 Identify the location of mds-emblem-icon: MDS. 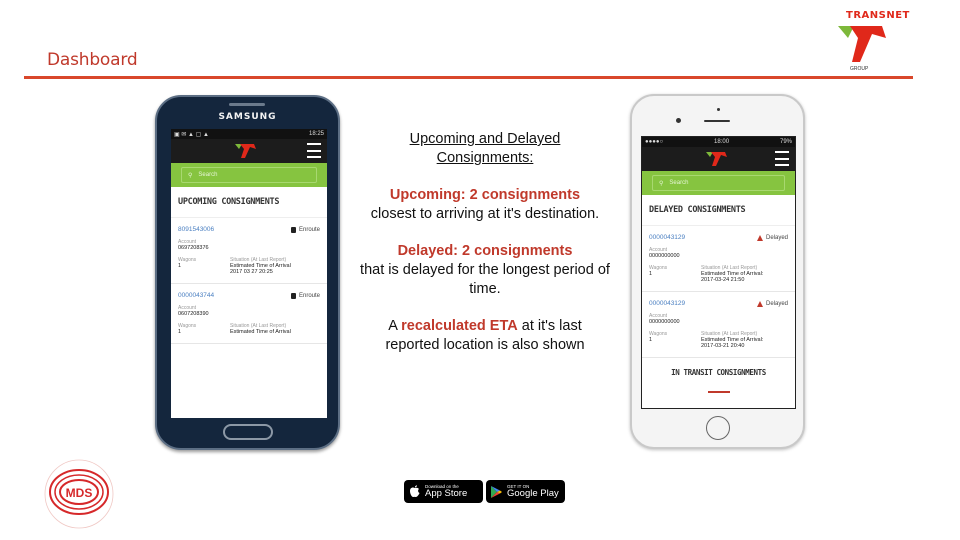
(79, 494).